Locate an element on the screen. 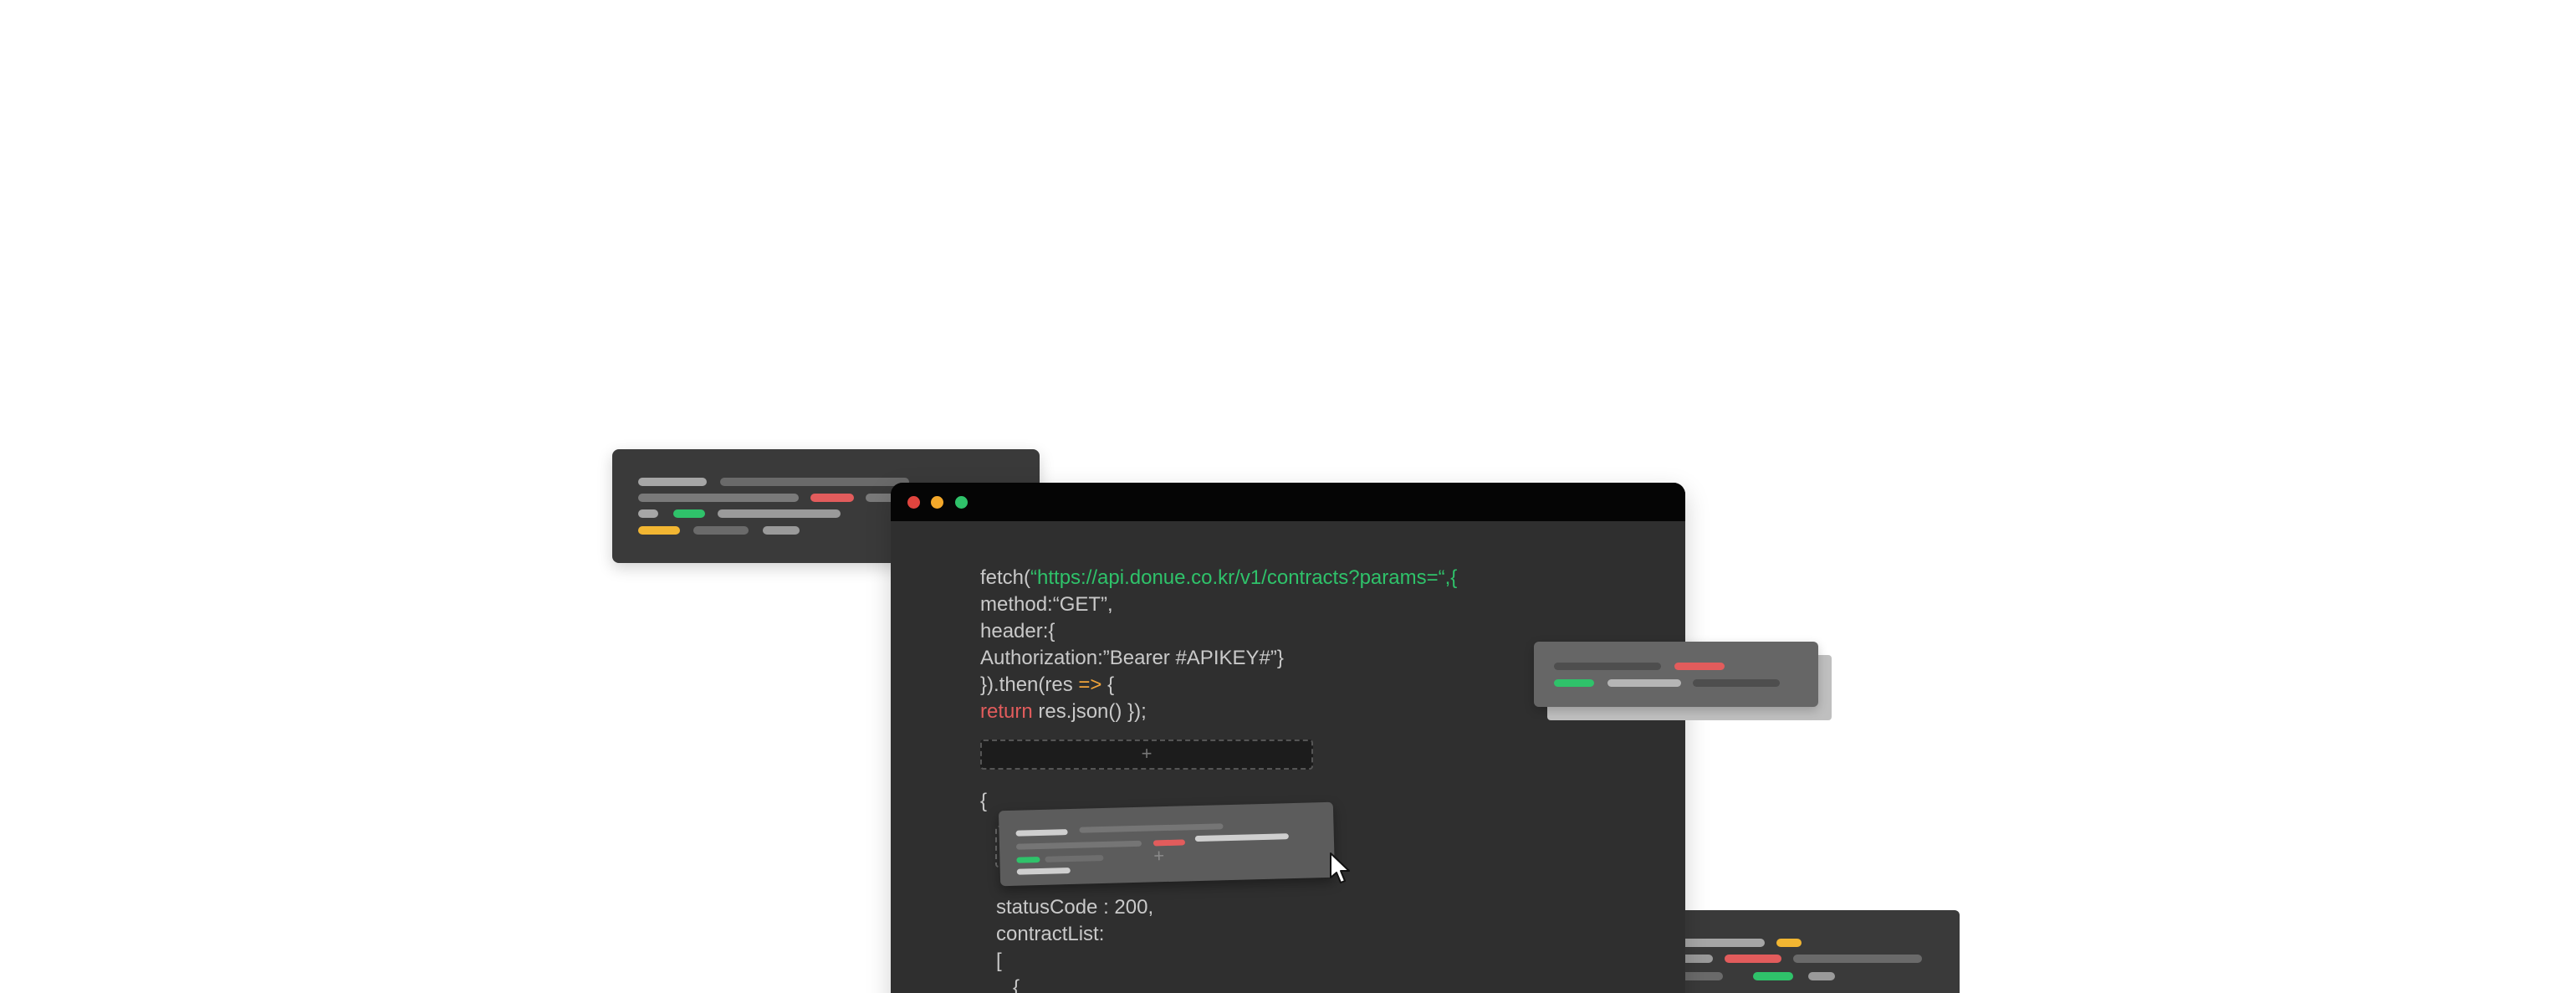 Image resolution: width=2576 pixels, height=993 pixels. code-return-rest: res.json() }); is located at coordinates (1089, 711).